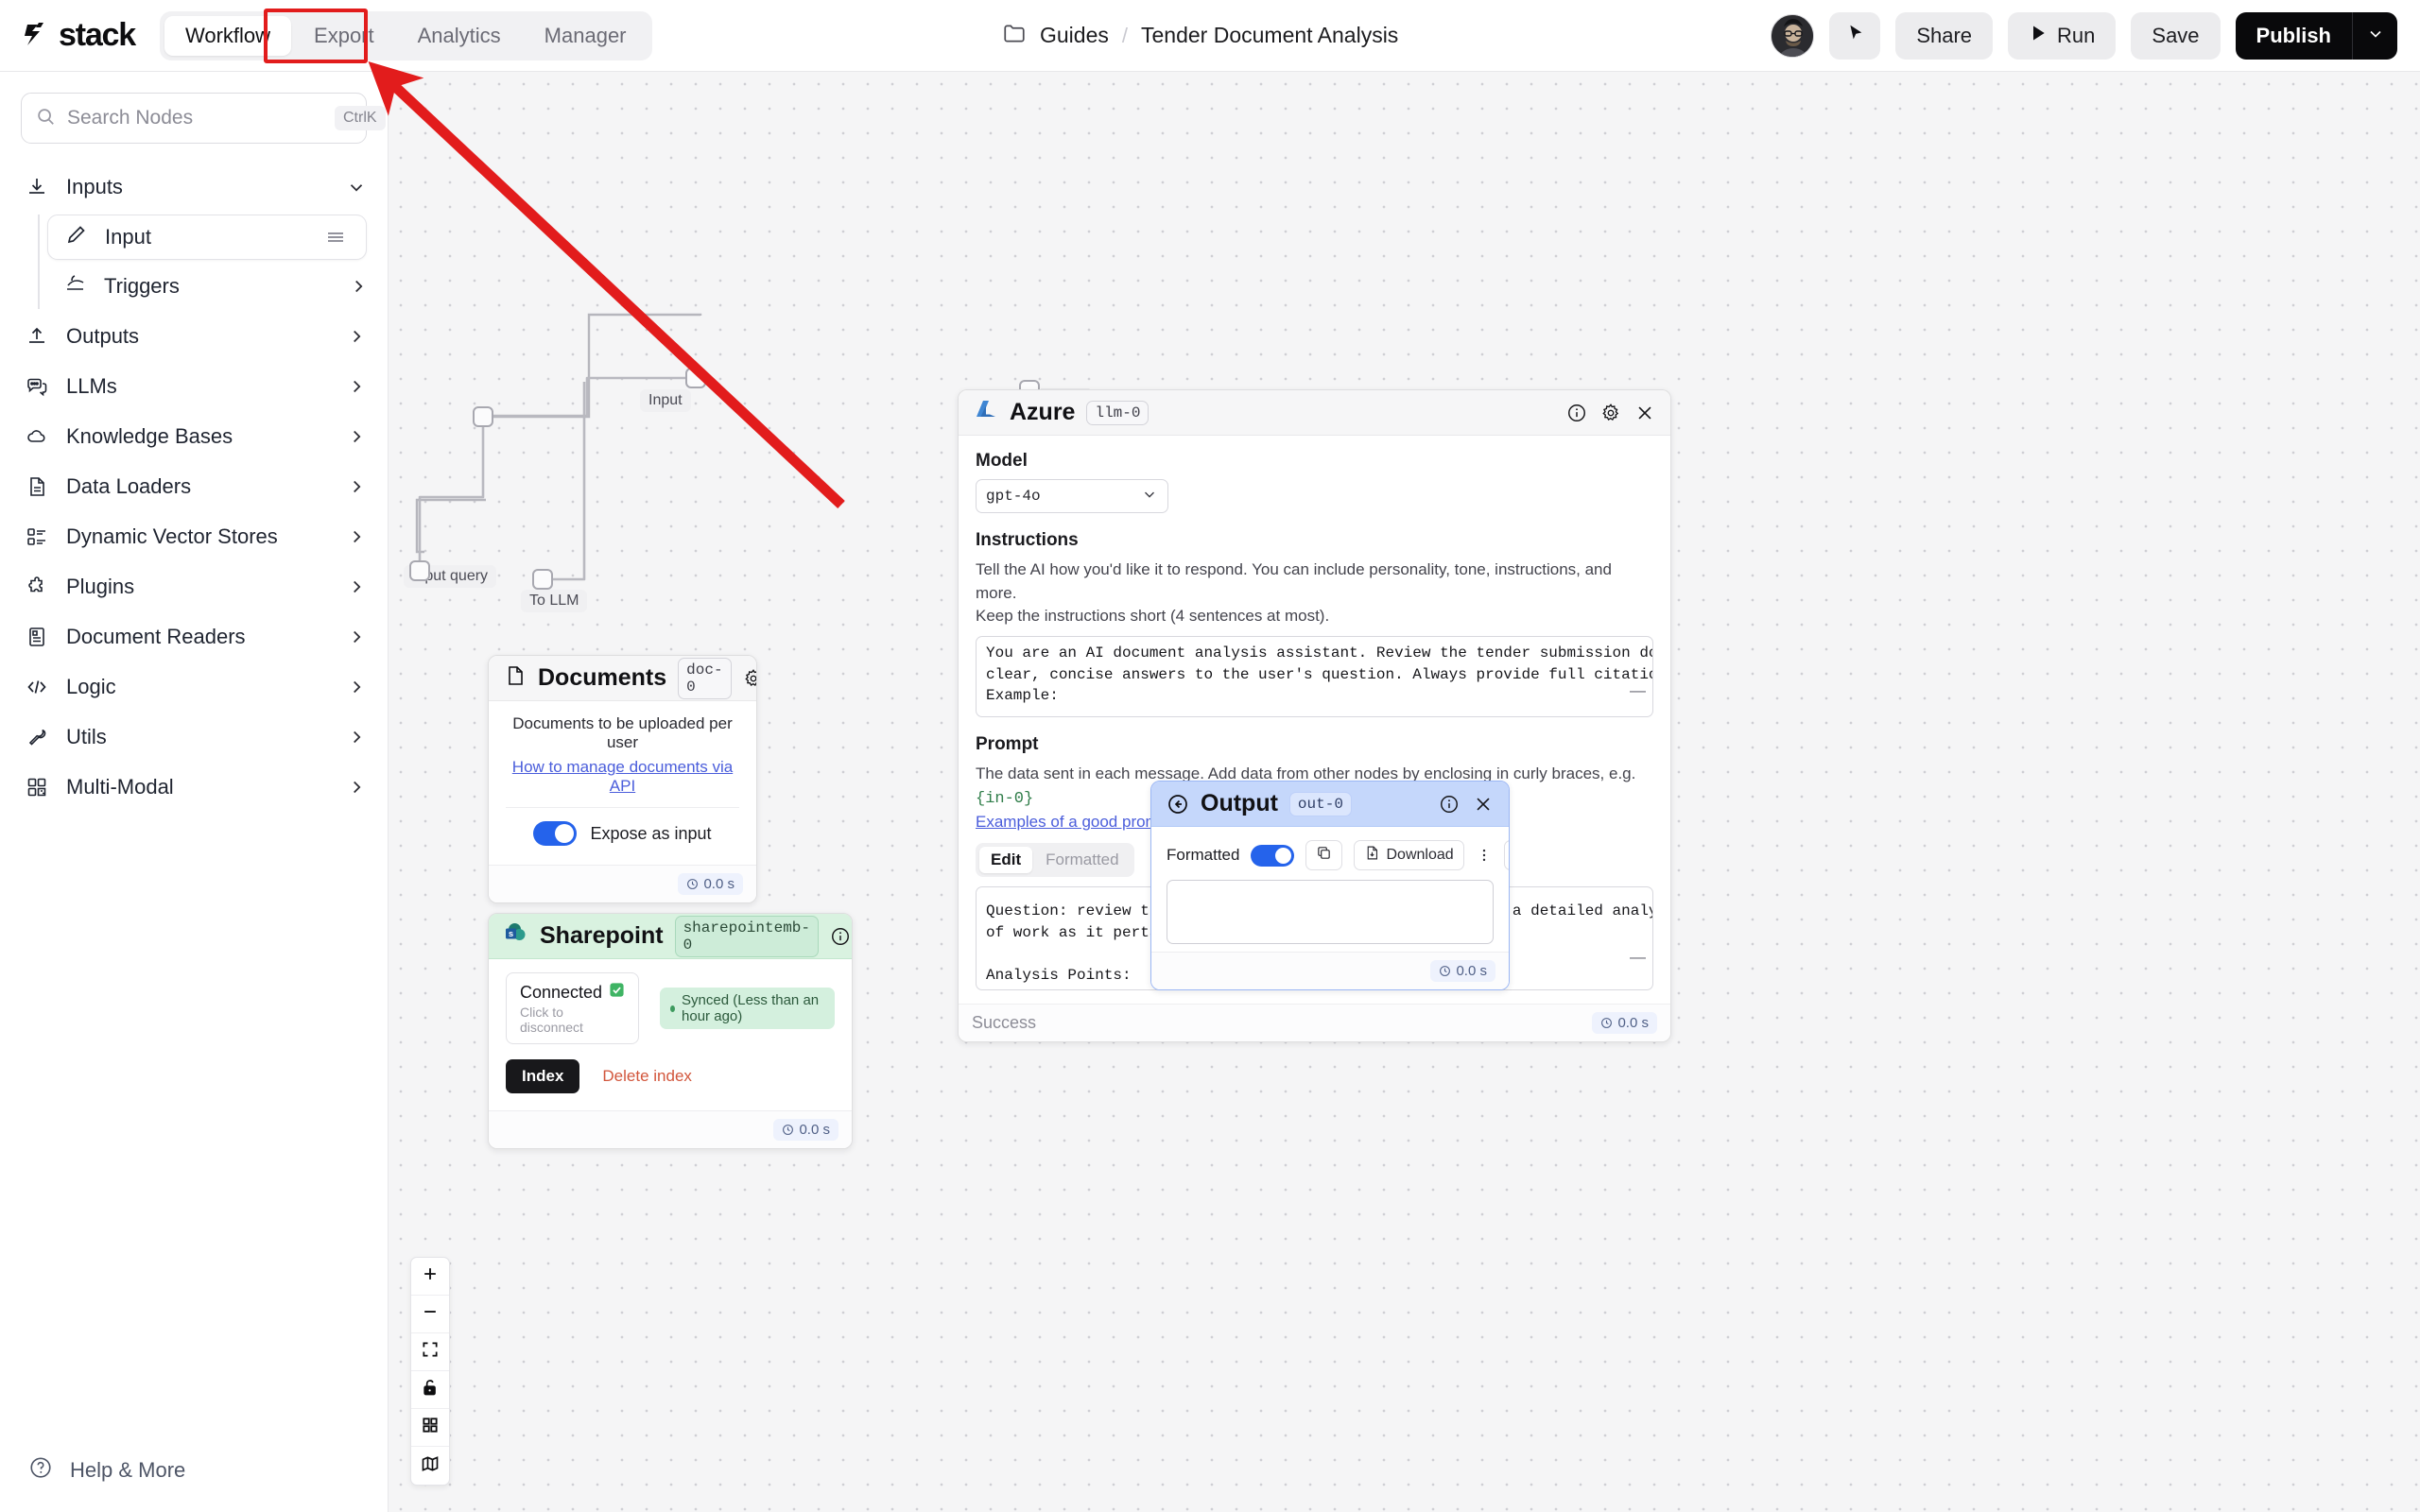  Describe the element at coordinates (1624, 1023) in the screenshot. I see `azure-timer: 0.0 s` at that location.